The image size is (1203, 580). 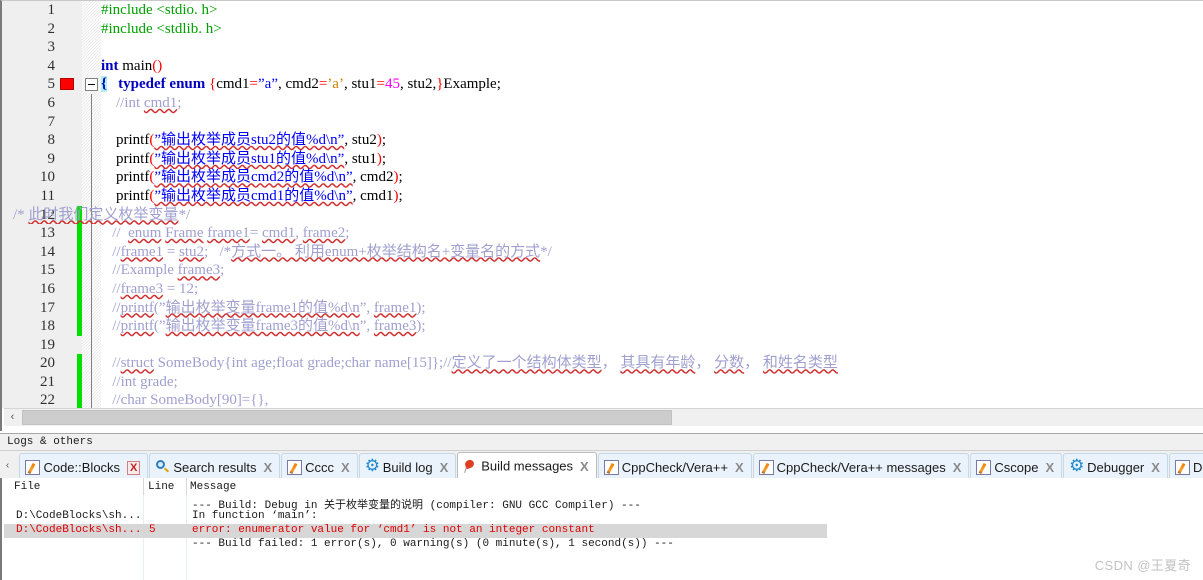 What do you see at coordinates (231, 233) in the screenshot?
I see `code-line-text: // enum Frame frame1= cmd1, frame2;` at bounding box center [231, 233].